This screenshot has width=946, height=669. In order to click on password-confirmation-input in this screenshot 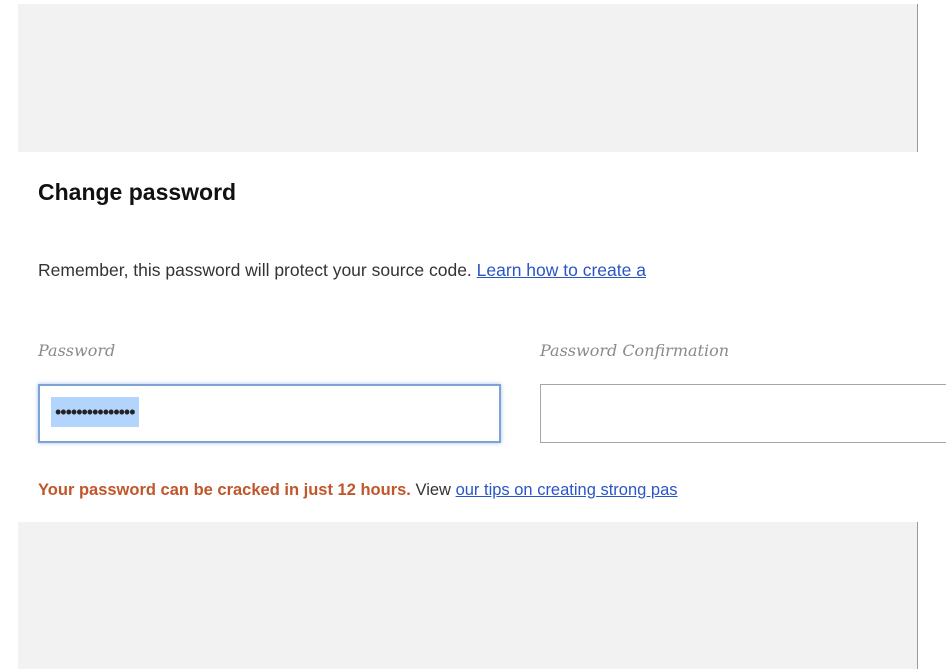, I will do `click(743, 413)`.